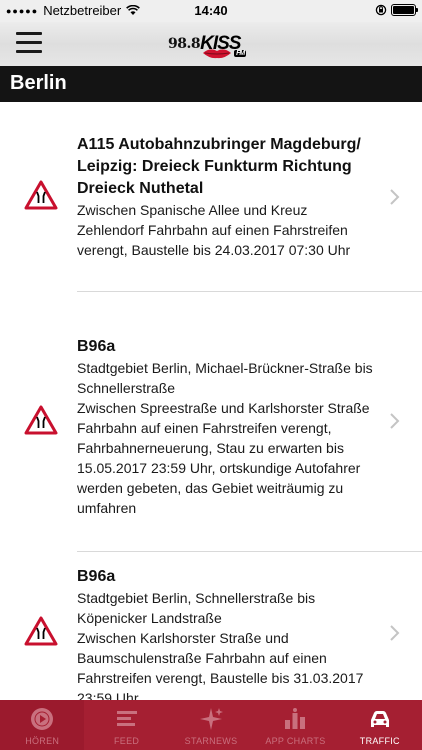 The height and width of the screenshot is (750, 422). I want to click on app-header: 98.8 KISS FM, so click(211, 44).